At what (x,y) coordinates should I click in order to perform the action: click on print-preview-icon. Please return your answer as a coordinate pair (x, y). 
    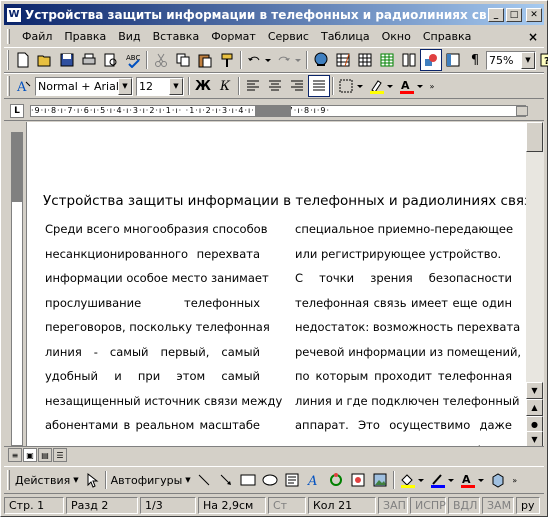
    Looking at the image, I should click on (111, 60).